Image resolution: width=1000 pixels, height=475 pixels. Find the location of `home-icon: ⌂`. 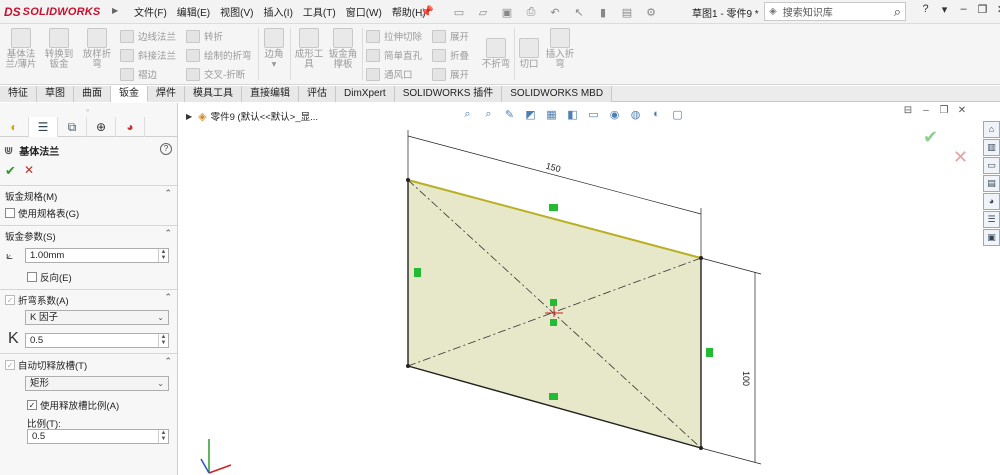

home-icon: ⌂ is located at coordinates (991, 129).